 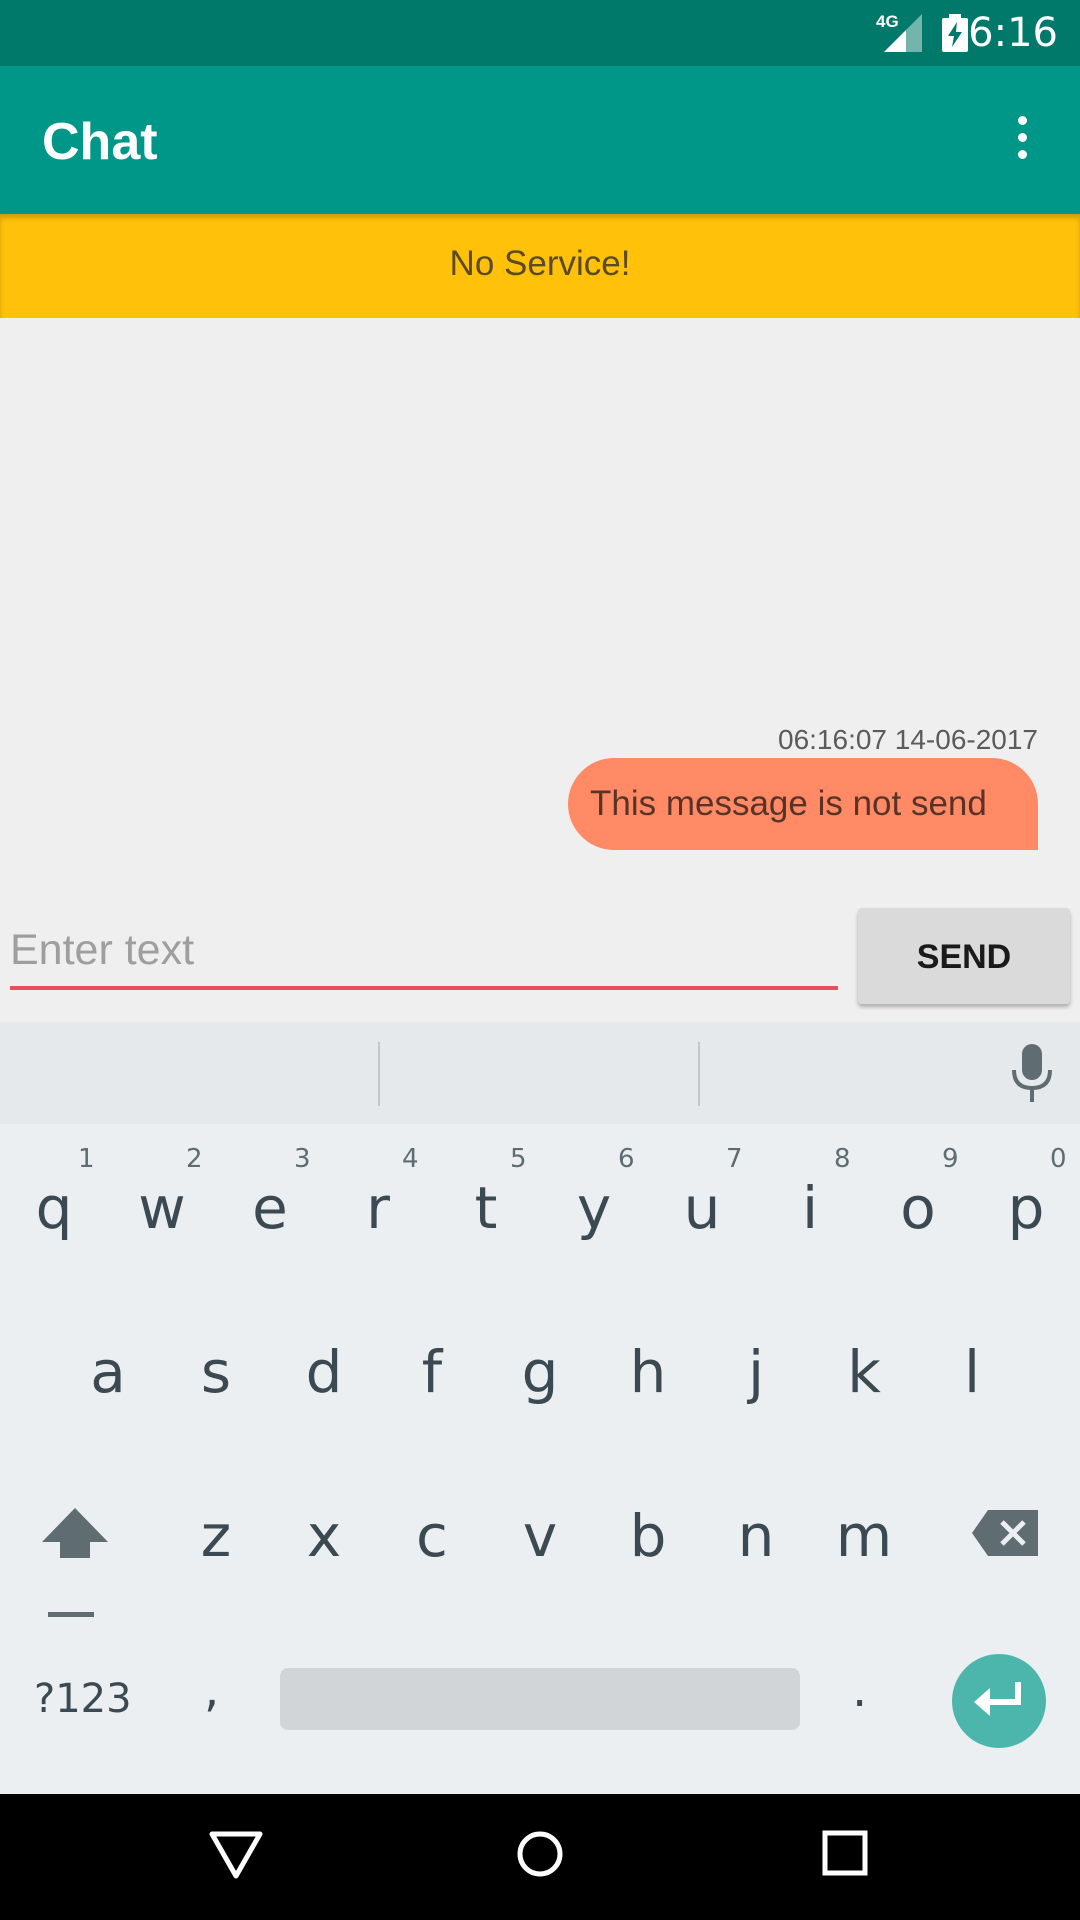 I want to click on enter-icon, so click(x=997, y=1699).